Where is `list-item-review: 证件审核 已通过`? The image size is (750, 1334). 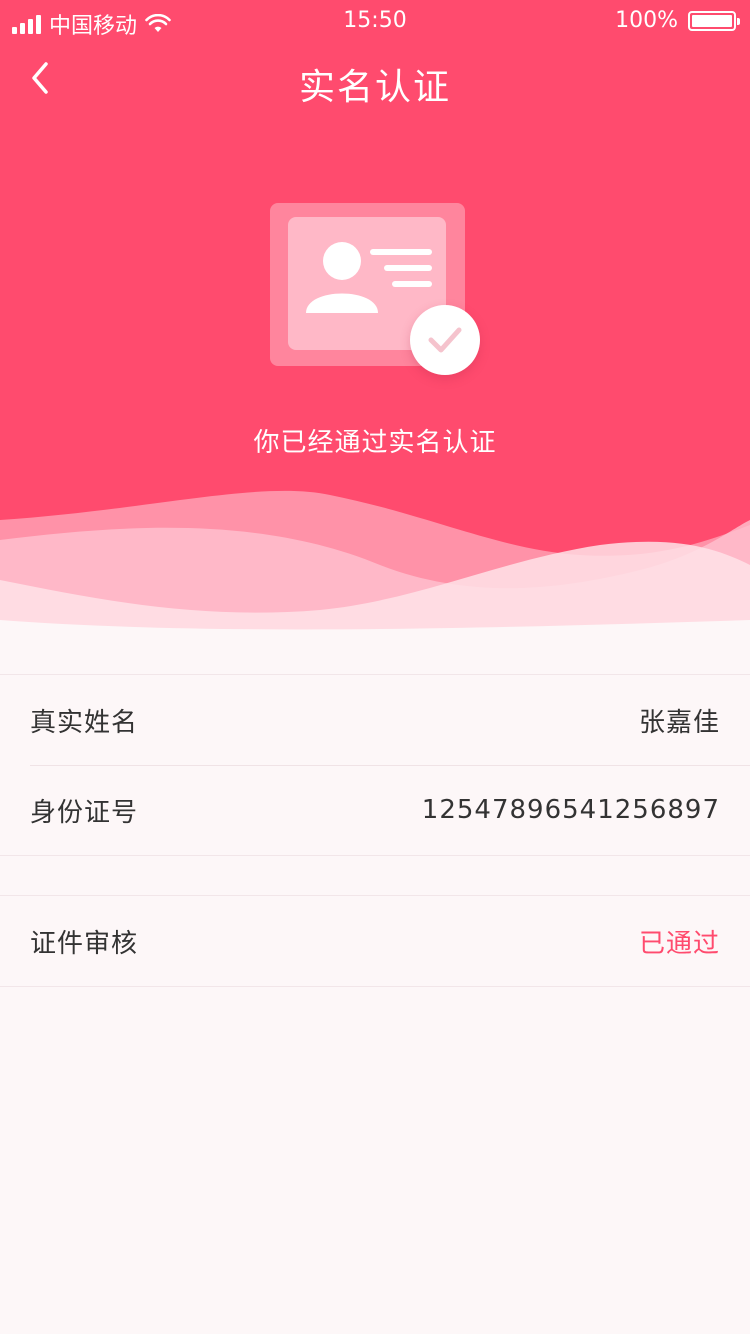 list-item-review: 证件审核 已通过 is located at coordinates (375, 941).